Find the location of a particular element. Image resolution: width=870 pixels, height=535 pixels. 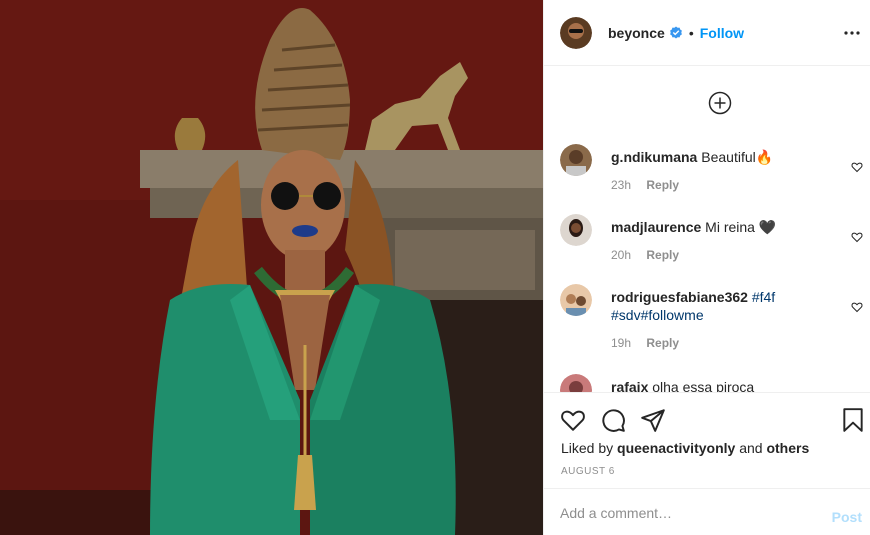

list-item: madjlaurence Mi reina 🖤 20h Reply is located at coordinates (712, 244).